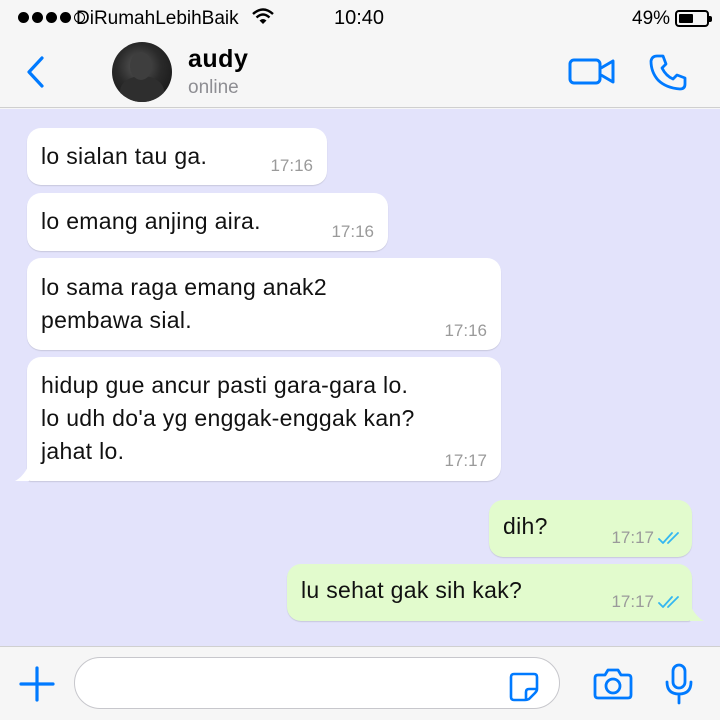 The width and height of the screenshot is (720, 720). I want to click on chevron-left-icon, so click(35, 72).